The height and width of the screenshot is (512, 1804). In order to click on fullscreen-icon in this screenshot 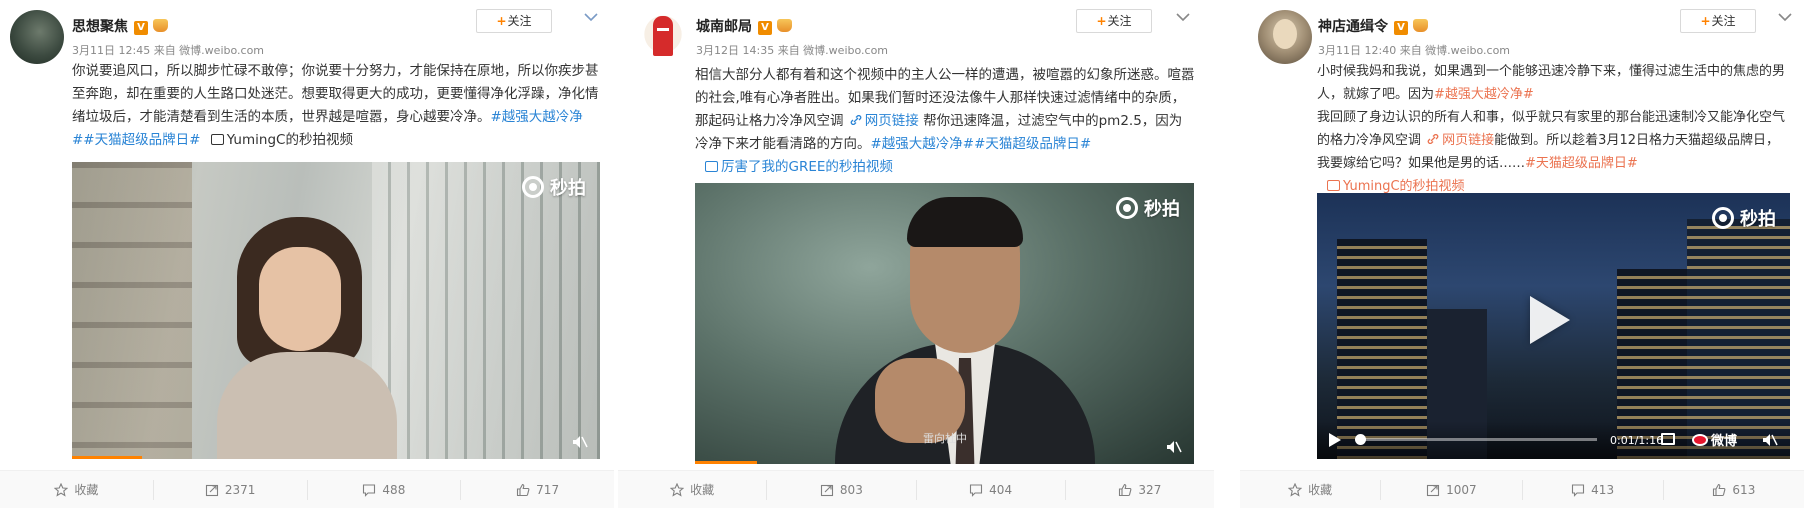, I will do `click(1668, 439)`.